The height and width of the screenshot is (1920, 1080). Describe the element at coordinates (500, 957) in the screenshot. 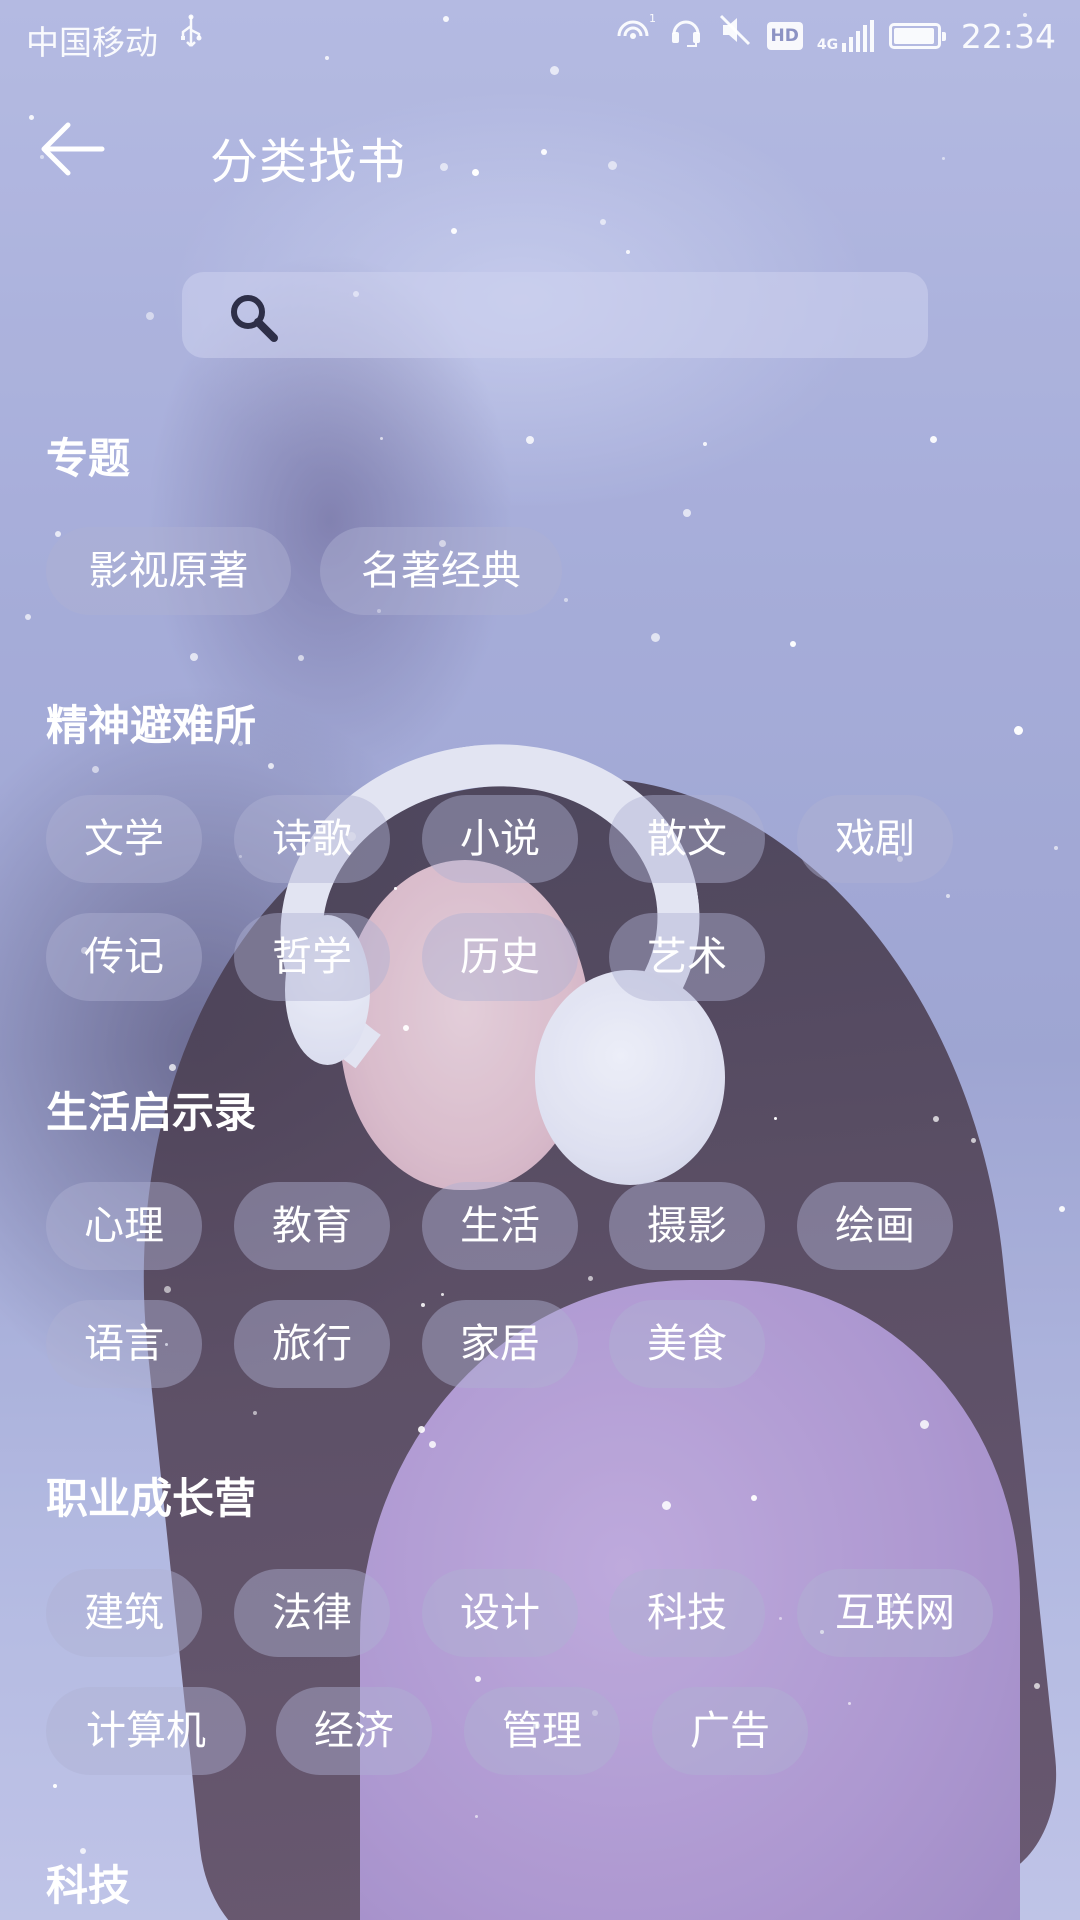

I see `category-tag: 历史` at that location.